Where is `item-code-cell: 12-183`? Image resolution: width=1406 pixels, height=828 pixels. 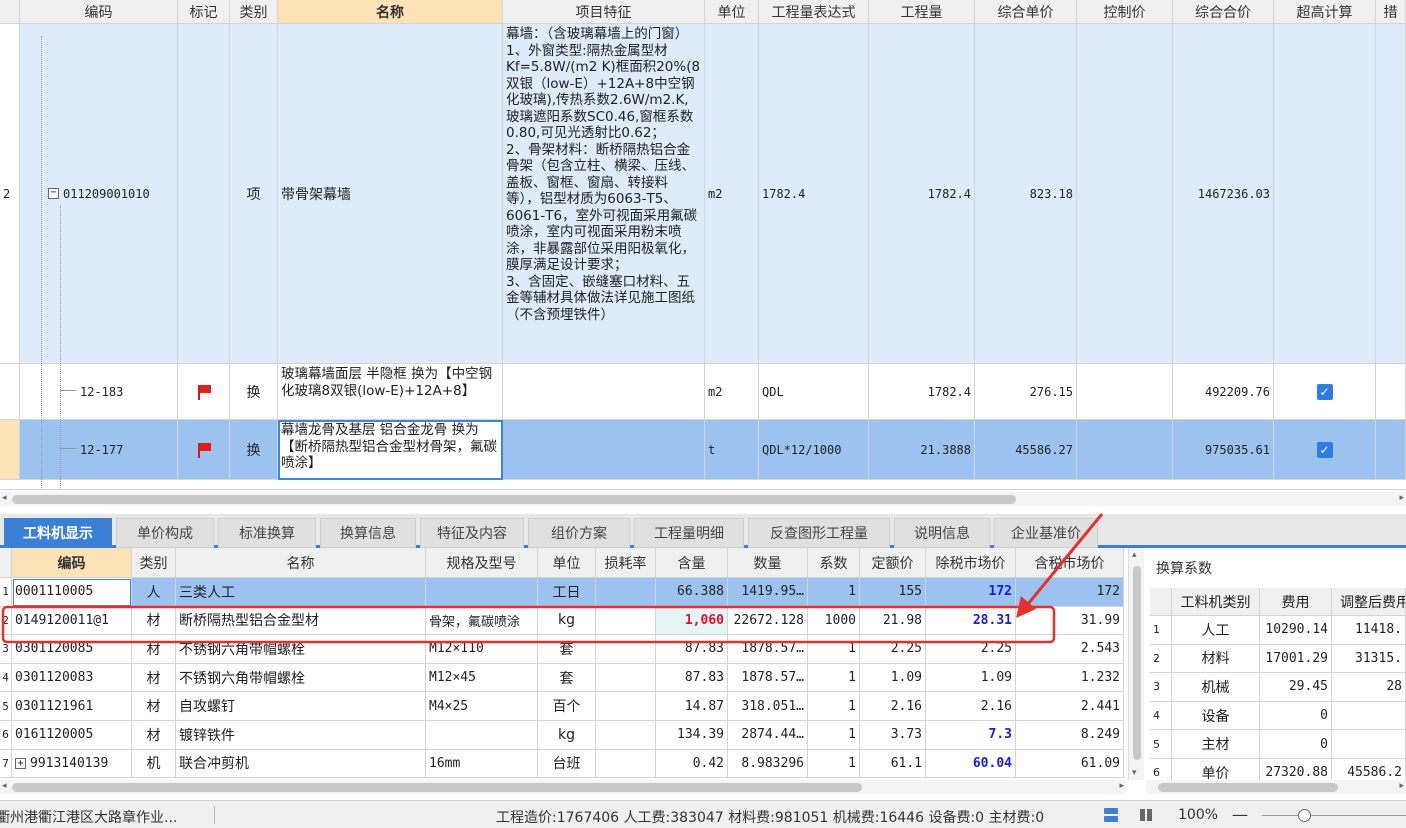
item-code-cell: 12-183 is located at coordinates (99, 392).